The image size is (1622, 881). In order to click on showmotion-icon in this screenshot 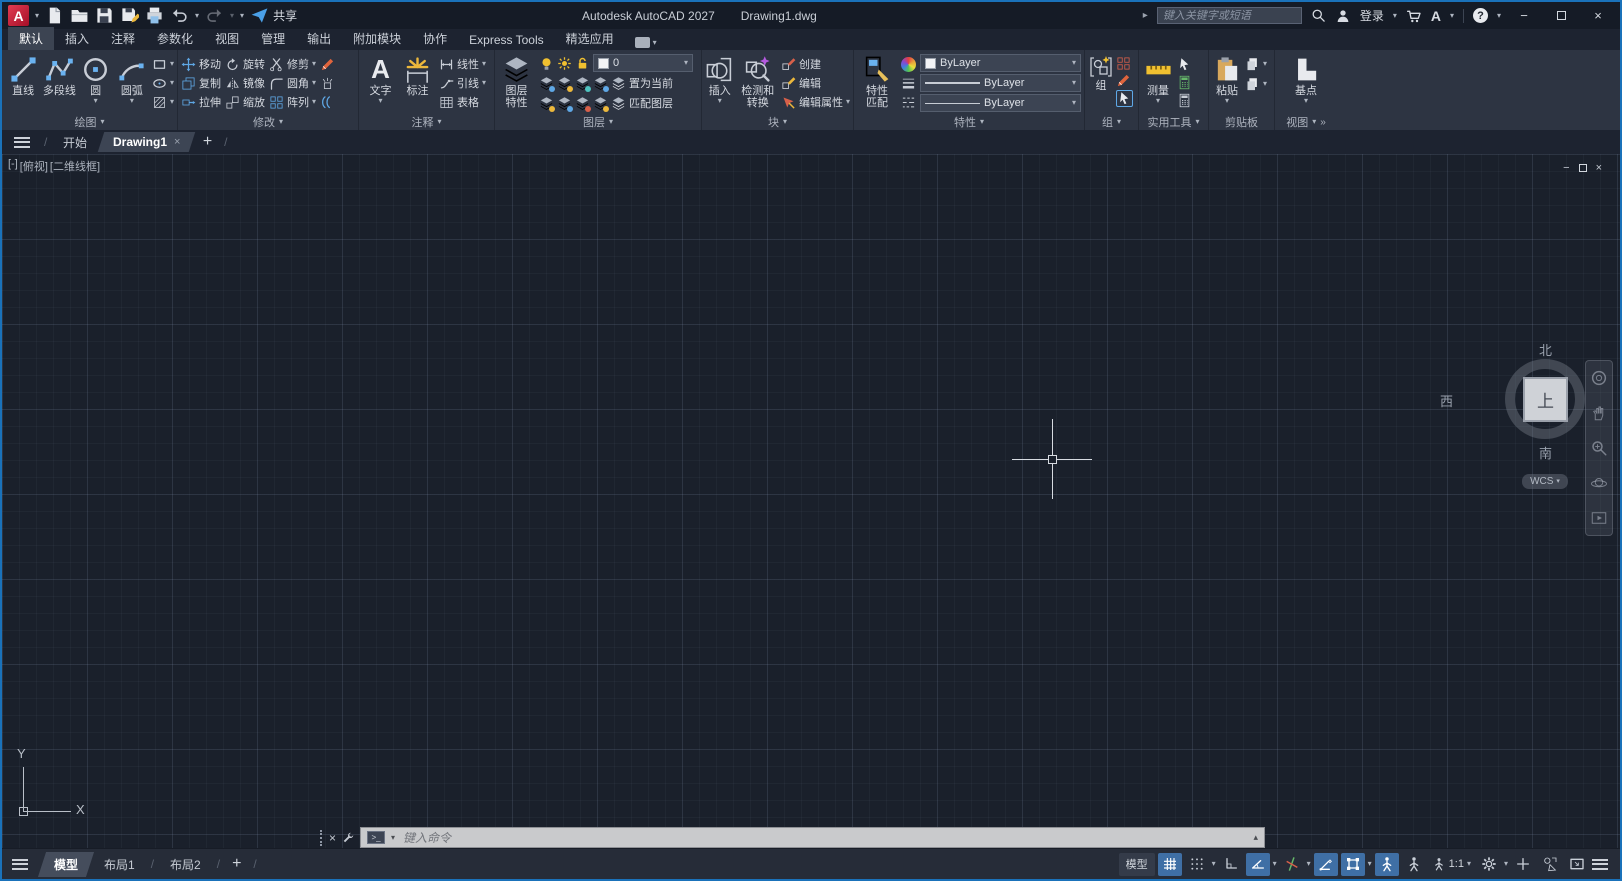, I will do `click(1599, 518)`.